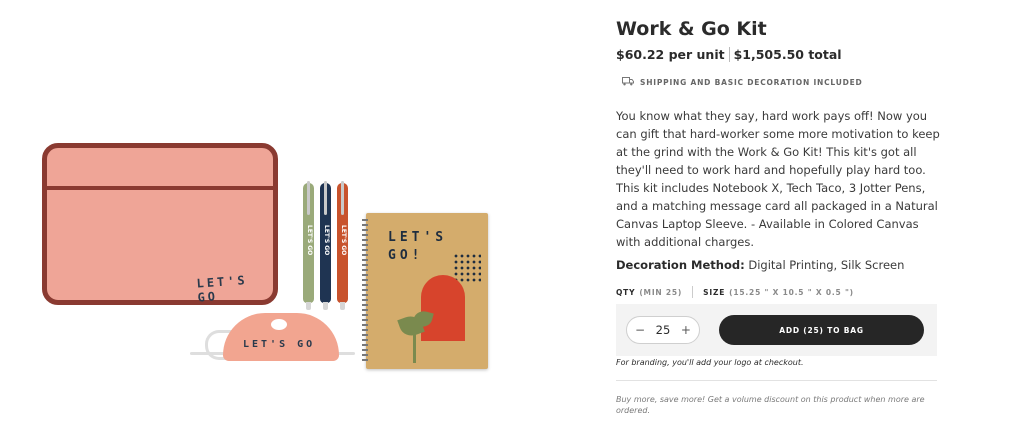 The height and width of the screenshot is (425, 1024). Describe the element at coordinates (222, 289) in the screenshot. I see `sleeve-logo: LET'S GO` at that location.